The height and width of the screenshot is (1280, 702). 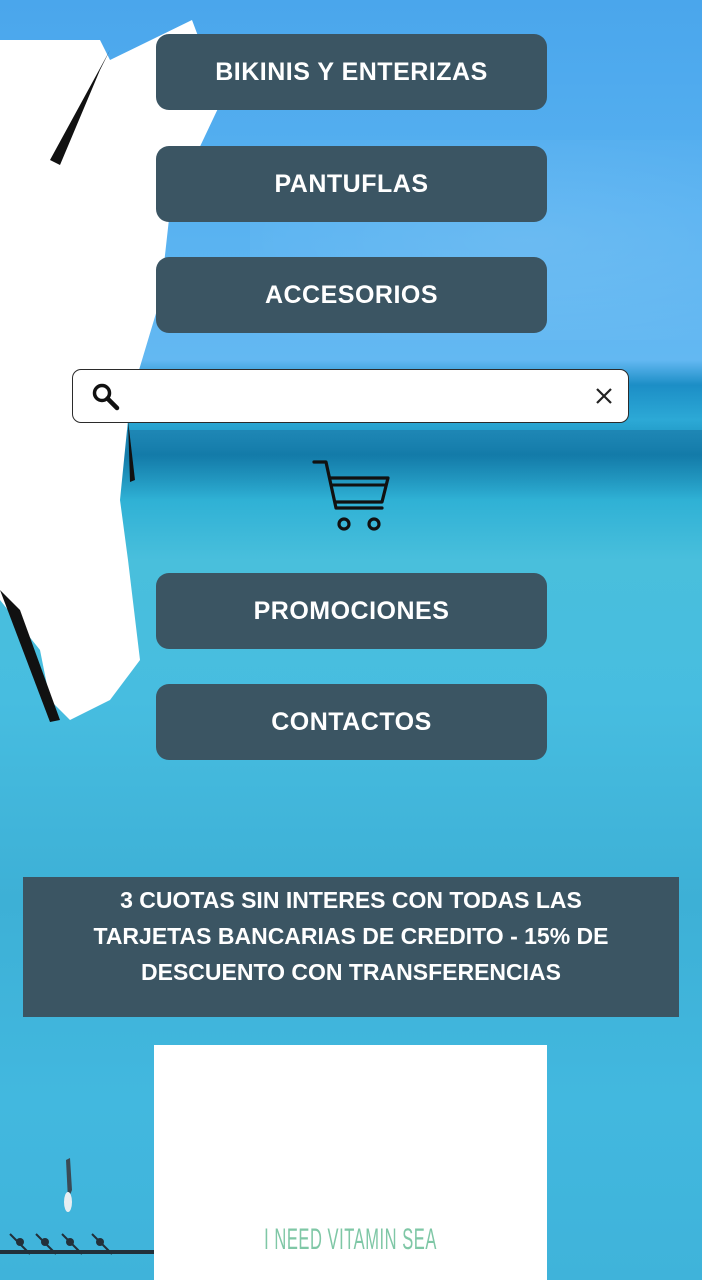 I want to click on nav-contactos-label: CONTACTOS, so click(x=351, y=721).